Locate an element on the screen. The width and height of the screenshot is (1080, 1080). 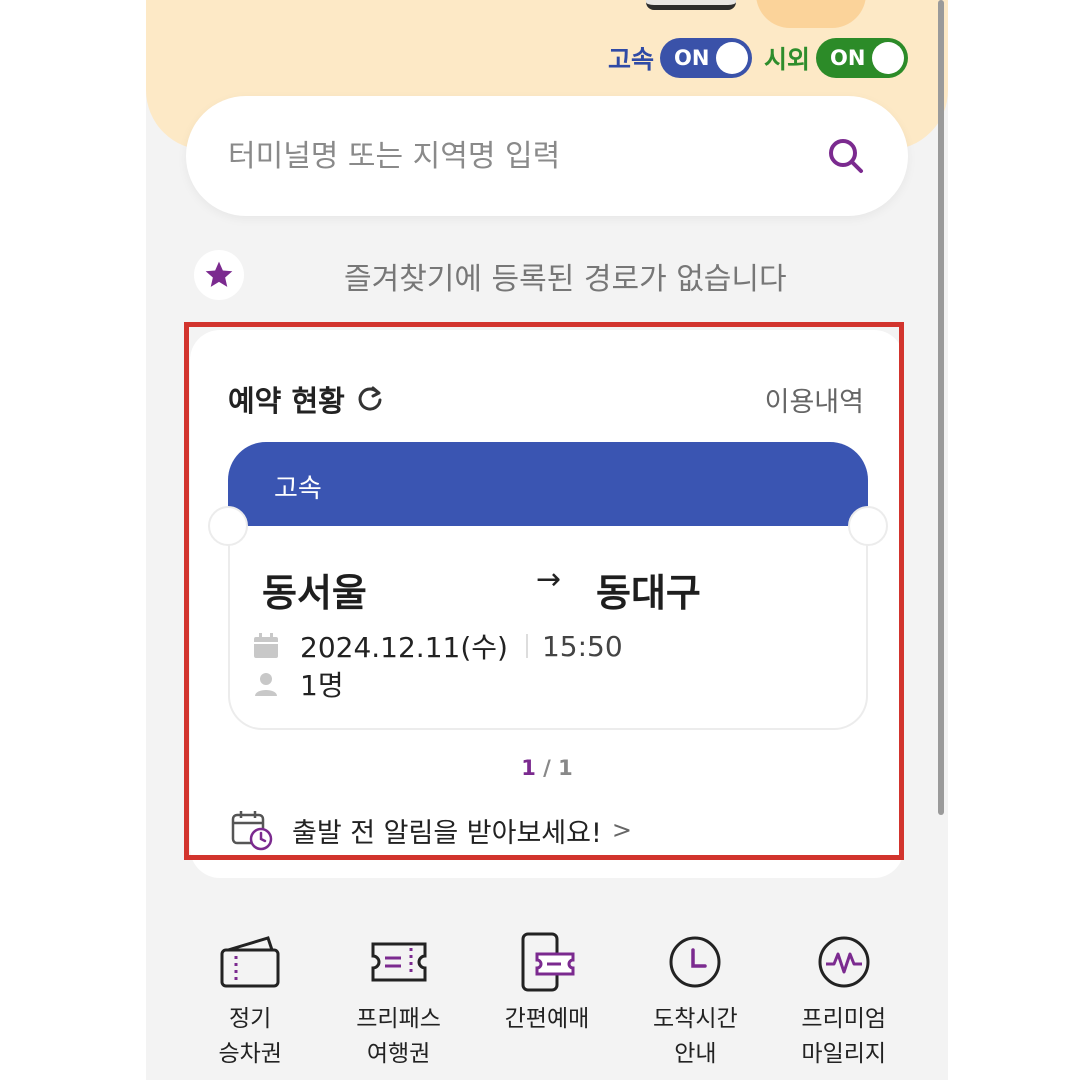
menu-commuter-pass: 정기 승차권 is located at coordinates (250, 1001).